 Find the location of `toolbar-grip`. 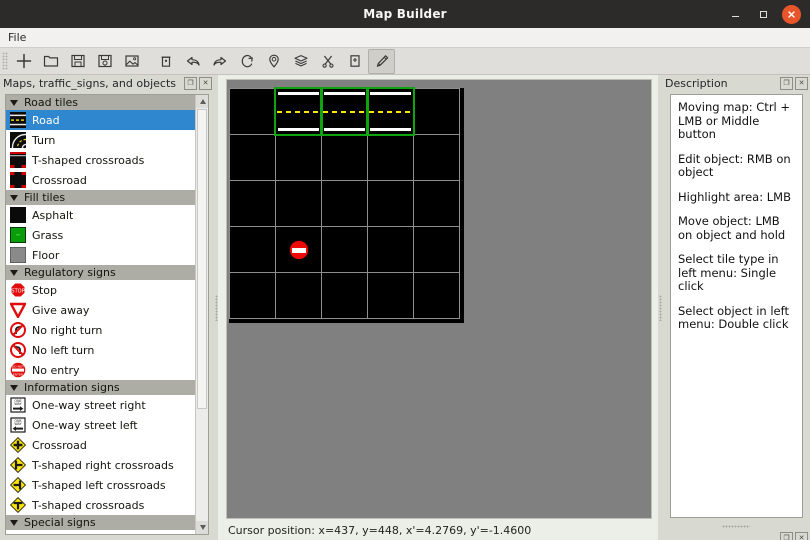

toolbar-grip is located at coordinates (5, 61).